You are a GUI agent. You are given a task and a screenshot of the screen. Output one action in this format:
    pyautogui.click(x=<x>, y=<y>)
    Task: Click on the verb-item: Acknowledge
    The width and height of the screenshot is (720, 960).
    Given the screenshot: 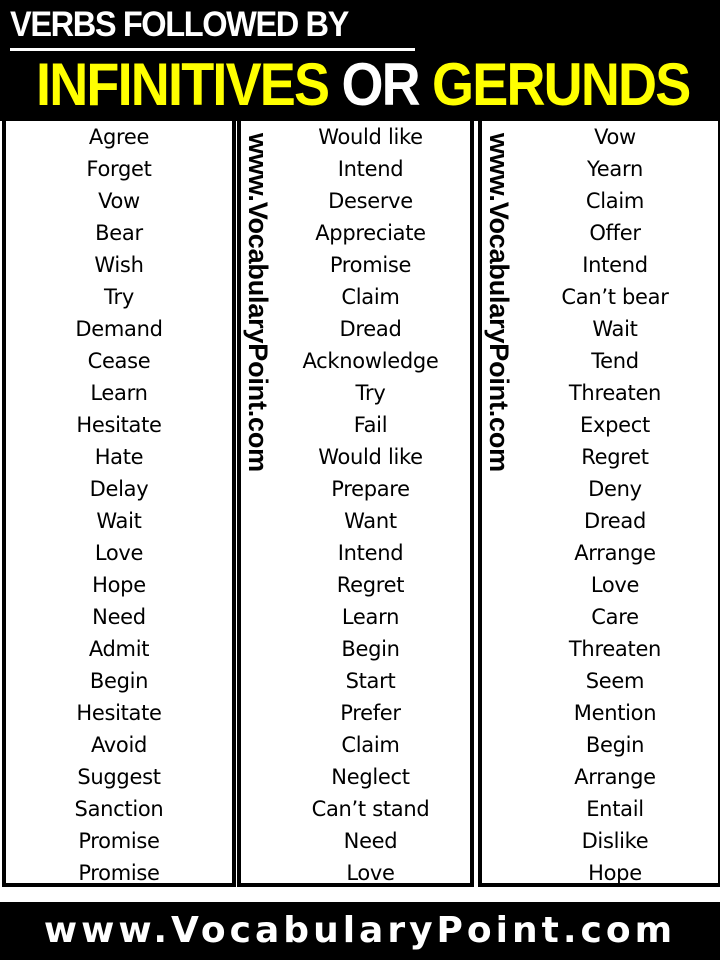 What is the action you would take?
    pyautogui.click(x=370, y=361)
    